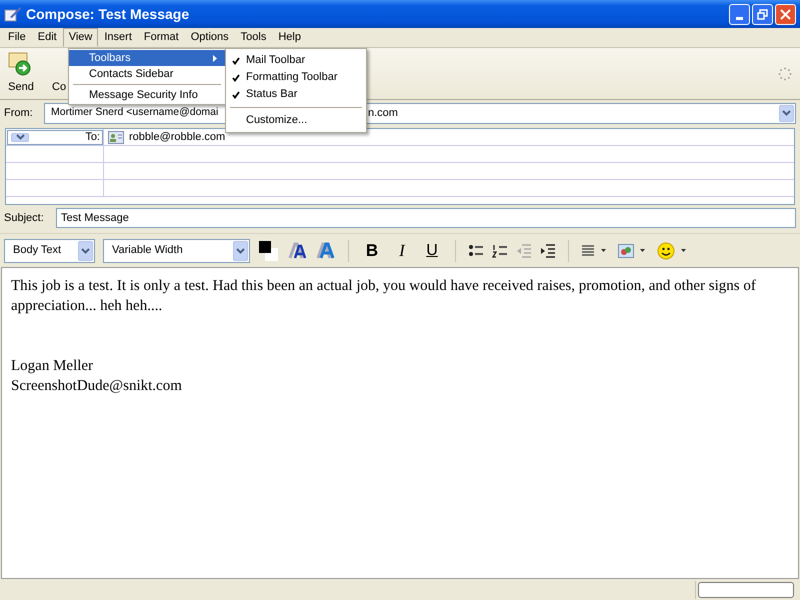 The width and height of the screenshot is (800, 600). I want to click on submenu-arrow-icon, so click(215, 58).